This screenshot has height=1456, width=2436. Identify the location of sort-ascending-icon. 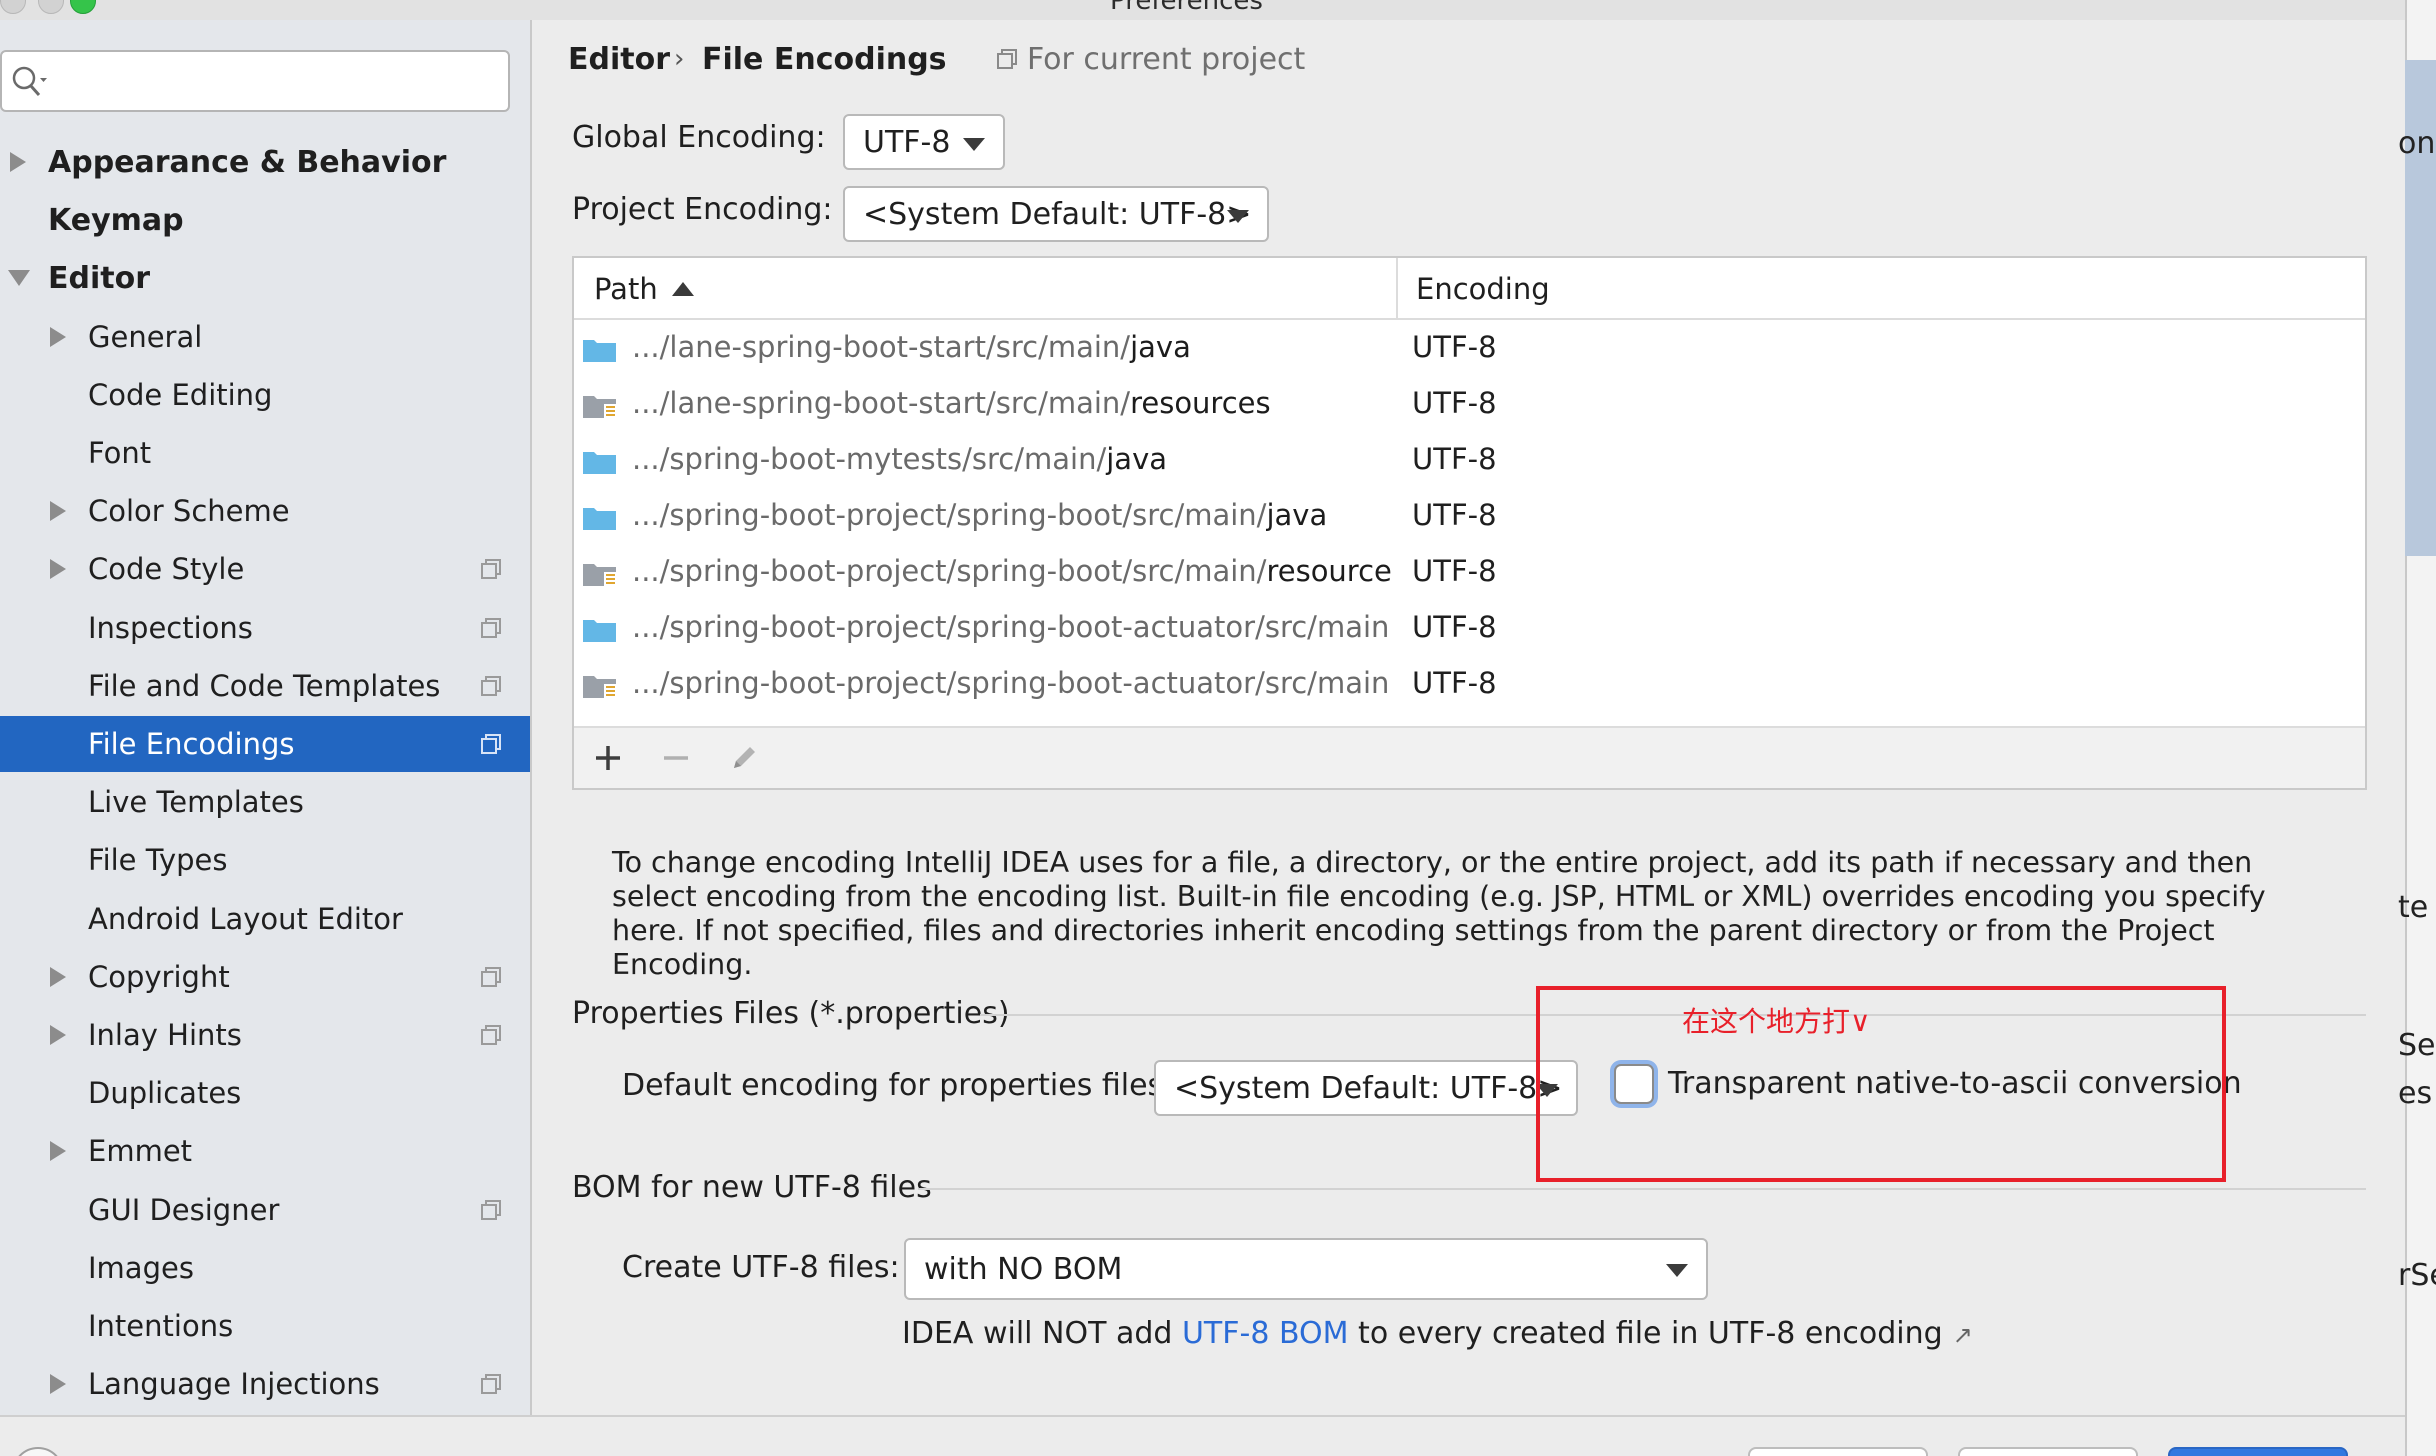
(683, 289).